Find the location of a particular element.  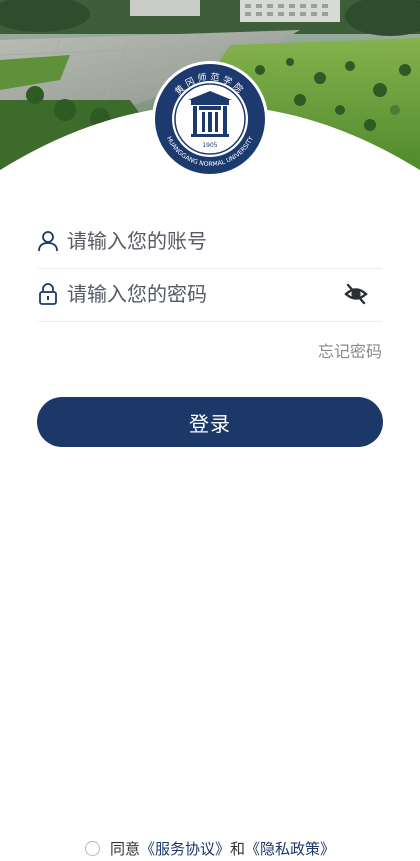

account-field-row is located at coordinates (209, 241).